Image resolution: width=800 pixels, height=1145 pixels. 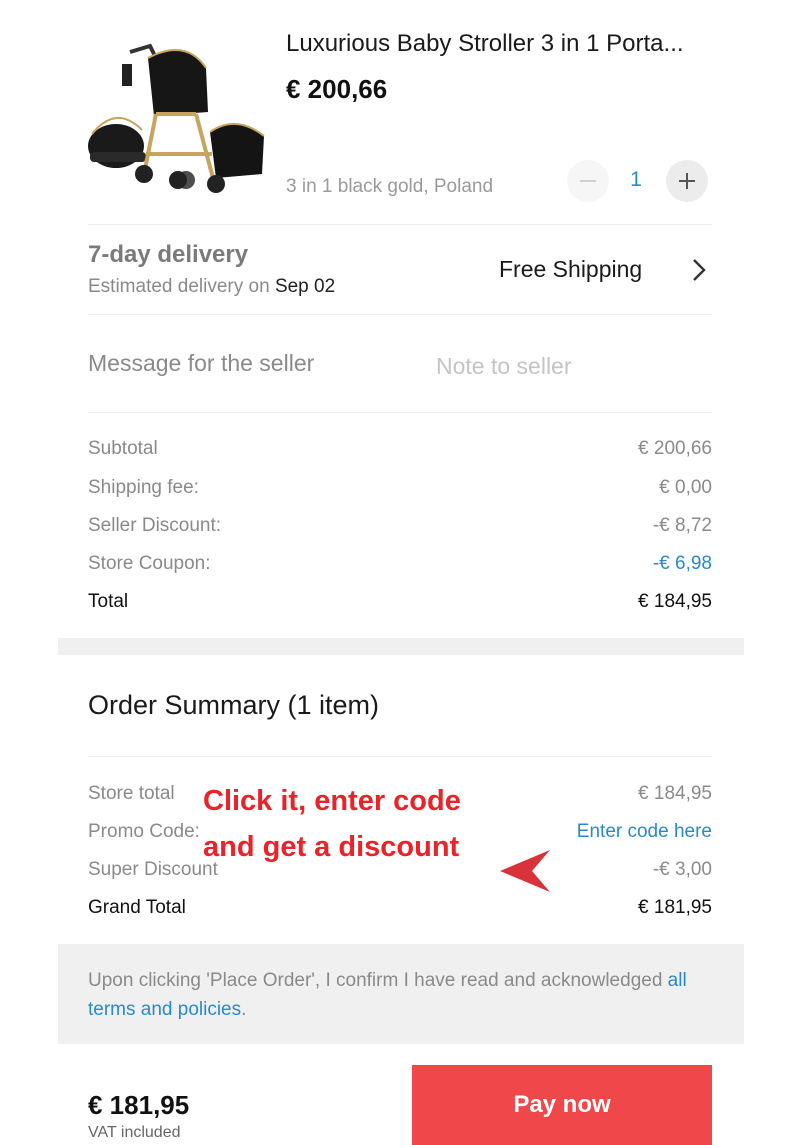 I want to click on product-variant: 3 in 1 black gold, Poland, so click(x=390, y=186).